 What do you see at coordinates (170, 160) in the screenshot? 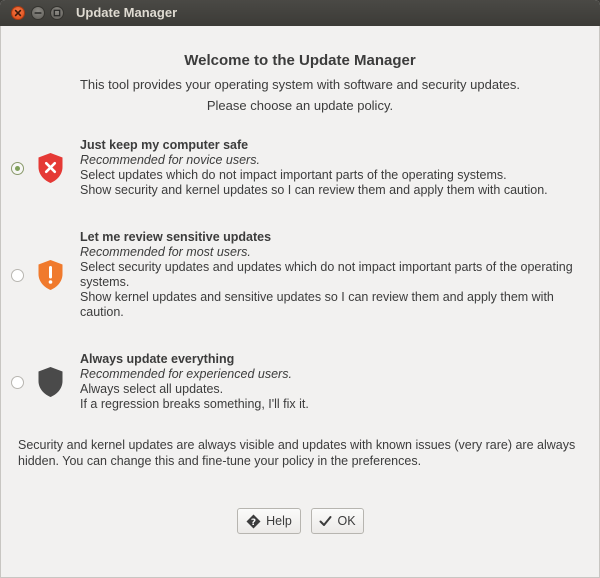
I see `option-recommendation: Recommended for novice users.` at bounding box center [170, 160].